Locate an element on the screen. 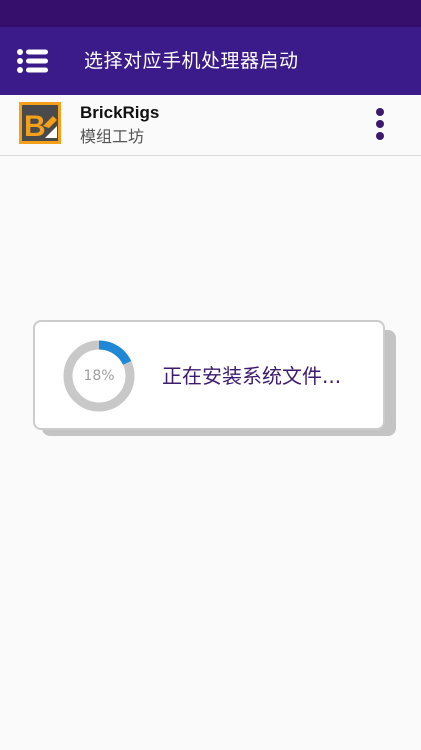  app-info-row: B BrickRigs 模组工坊 is located at coordinates (210, 125).